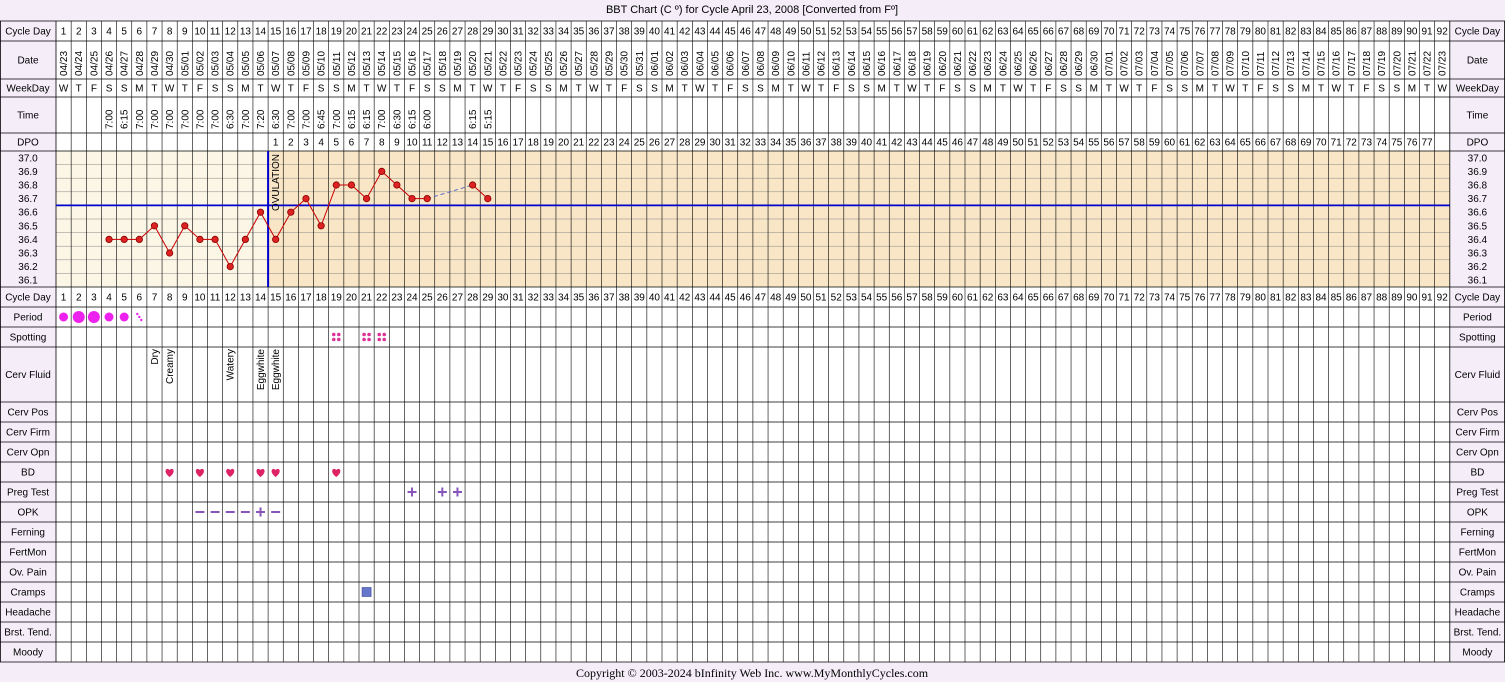 This screenshot has height=682, width=1505. Describe the element at coordinates (428, 298) in the screenshot. I see `cycle-day-number: 25` at that location.